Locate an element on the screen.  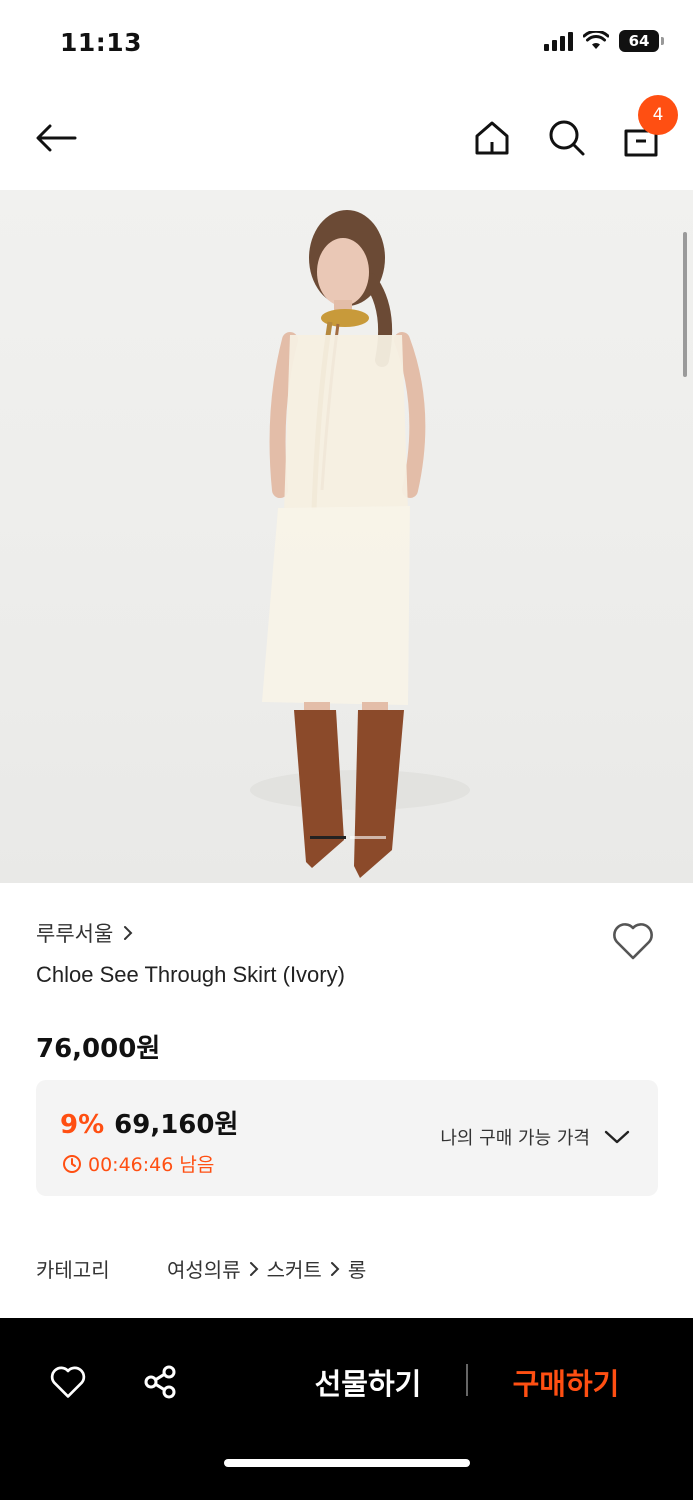
battery-indicator: 64 is located at coordinates (641, 41).